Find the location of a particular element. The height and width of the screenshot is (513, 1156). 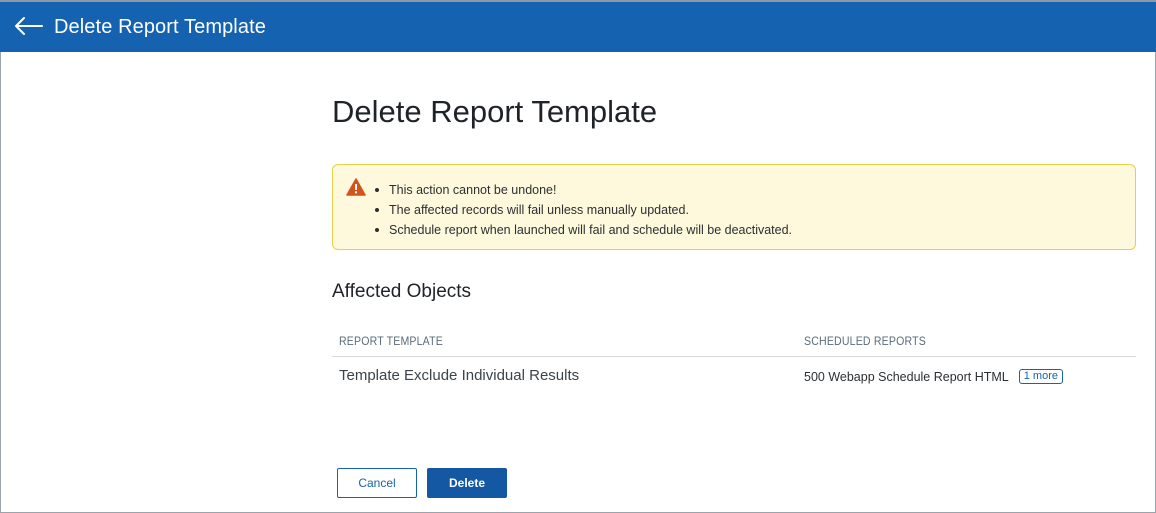

scheduled-report-cell: 500 Webapp Schedule Report HTML 1 more is located at coordinates (933, 376).